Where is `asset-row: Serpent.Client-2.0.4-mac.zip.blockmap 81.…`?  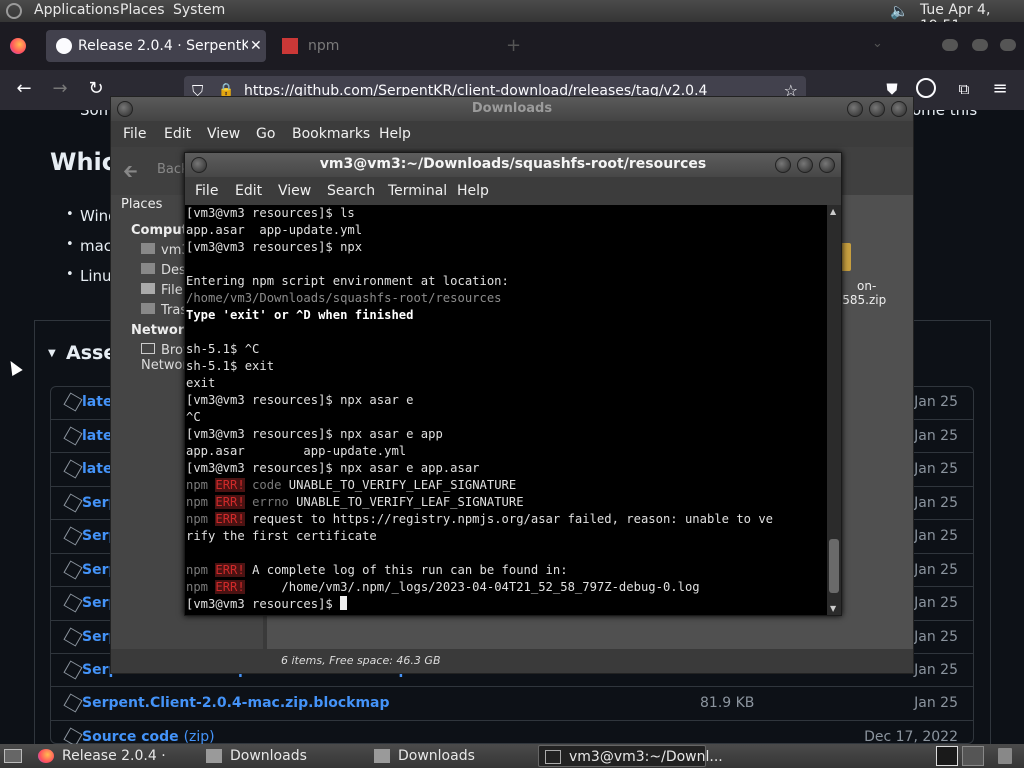
asset-row: Serpent.Client-2.0.4-mac.zip.blockmap 81.… is located at coordinates (512, 703).